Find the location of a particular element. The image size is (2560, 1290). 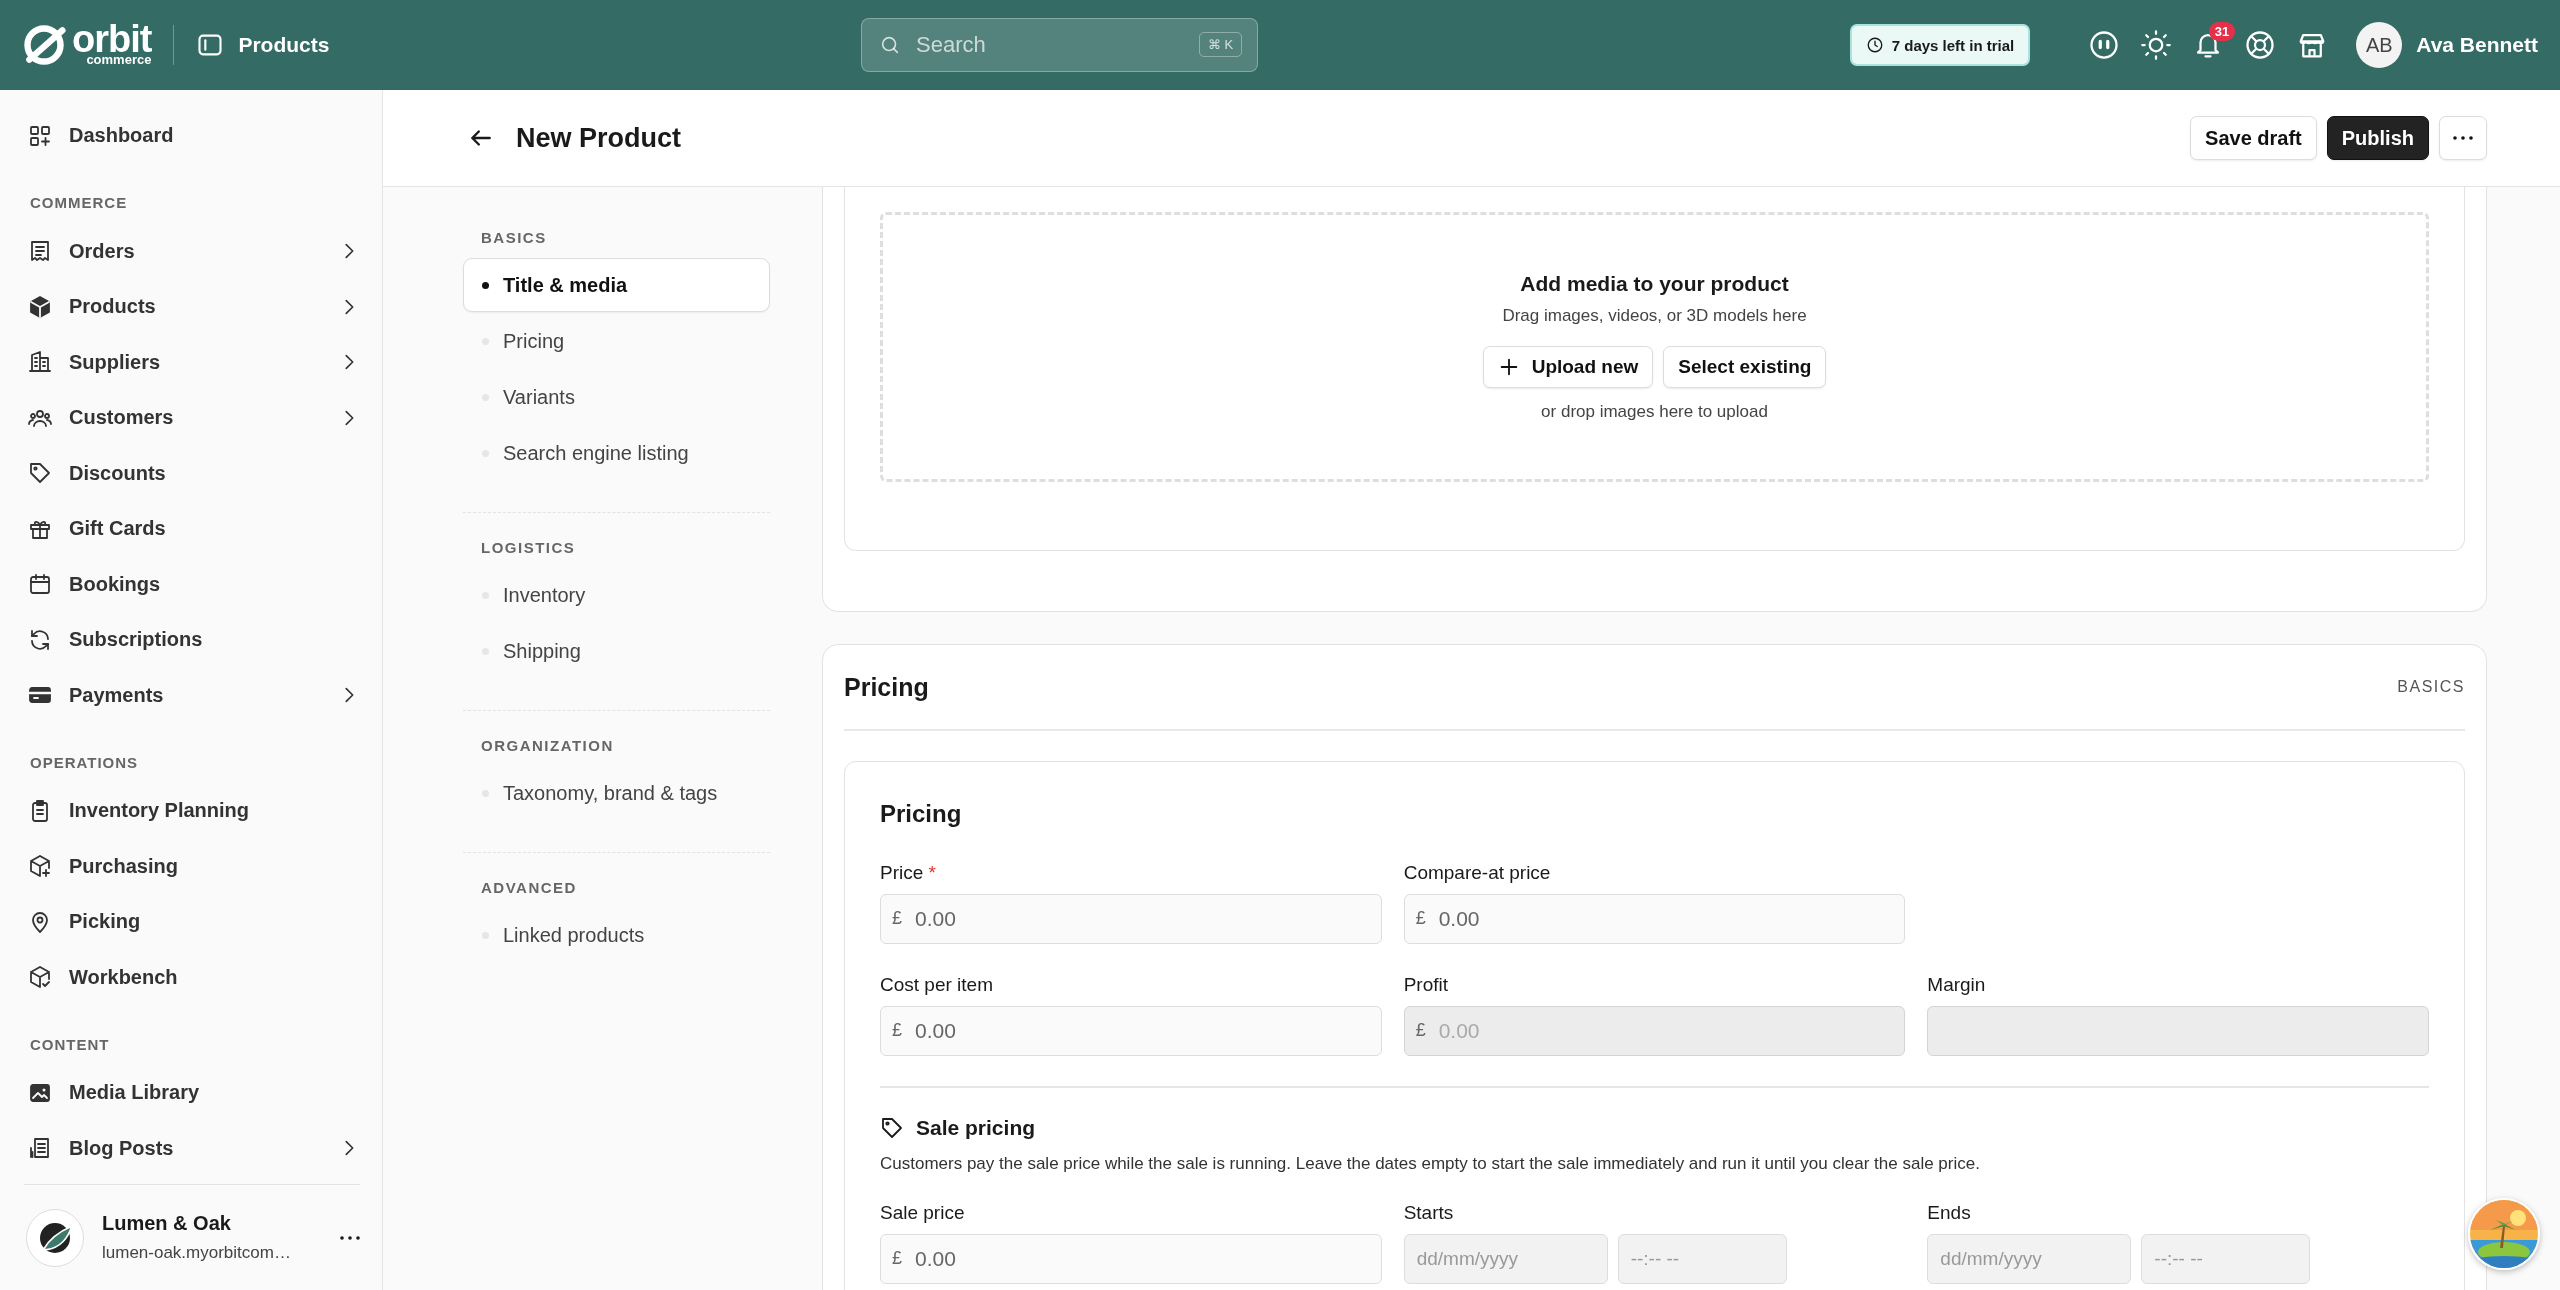

field-label: Profit is located at coordinates (1426, 985).